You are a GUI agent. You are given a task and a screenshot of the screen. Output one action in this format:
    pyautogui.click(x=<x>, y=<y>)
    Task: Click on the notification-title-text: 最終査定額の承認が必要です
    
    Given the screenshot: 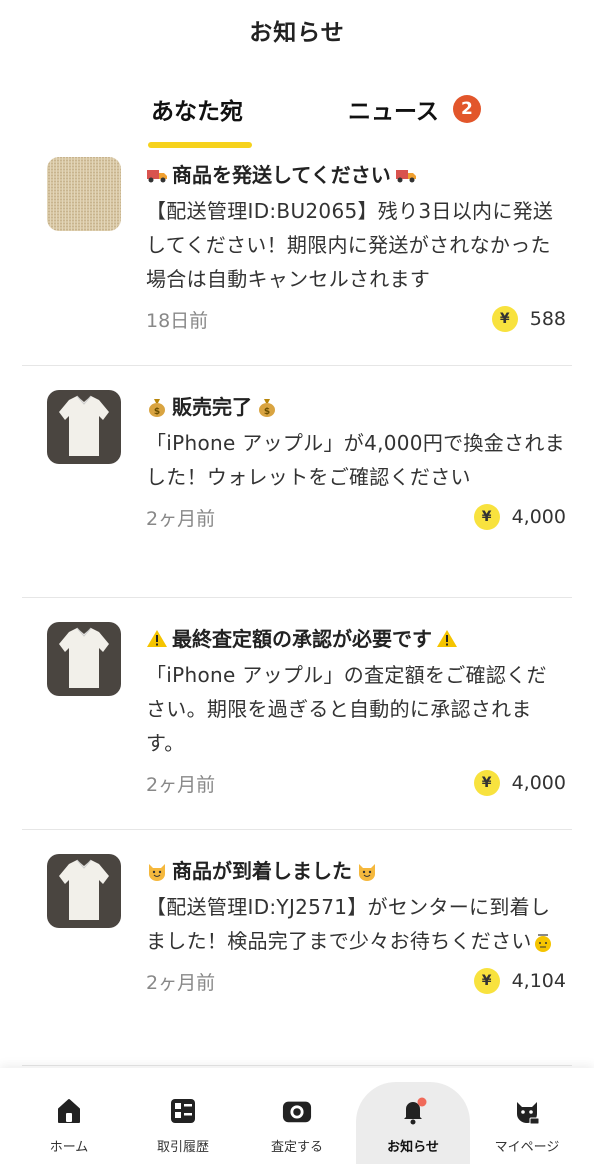 What is the action you would take?
    pyautogui.click(x=302, y=639)
    